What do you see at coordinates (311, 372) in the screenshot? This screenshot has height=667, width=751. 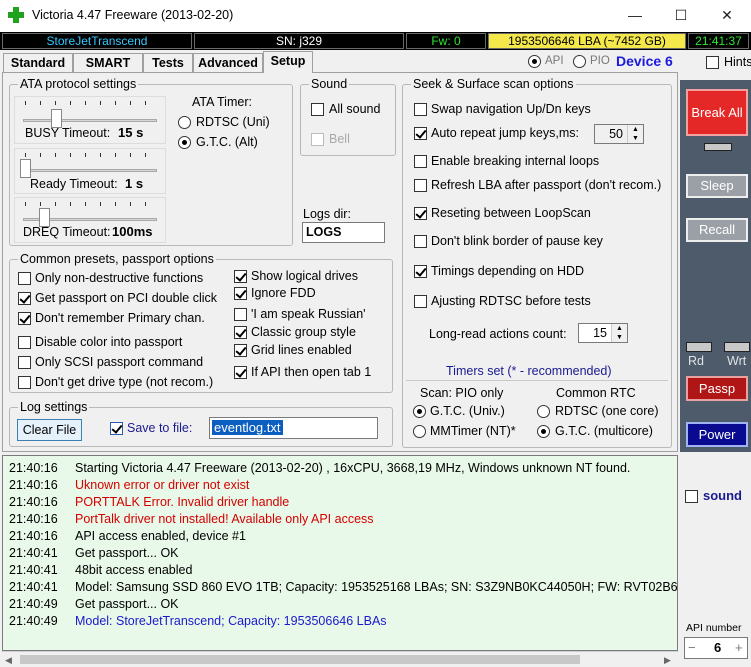 I see `preset-api-tab-label: If API then open tab 1` at bounding box center [311, 372].